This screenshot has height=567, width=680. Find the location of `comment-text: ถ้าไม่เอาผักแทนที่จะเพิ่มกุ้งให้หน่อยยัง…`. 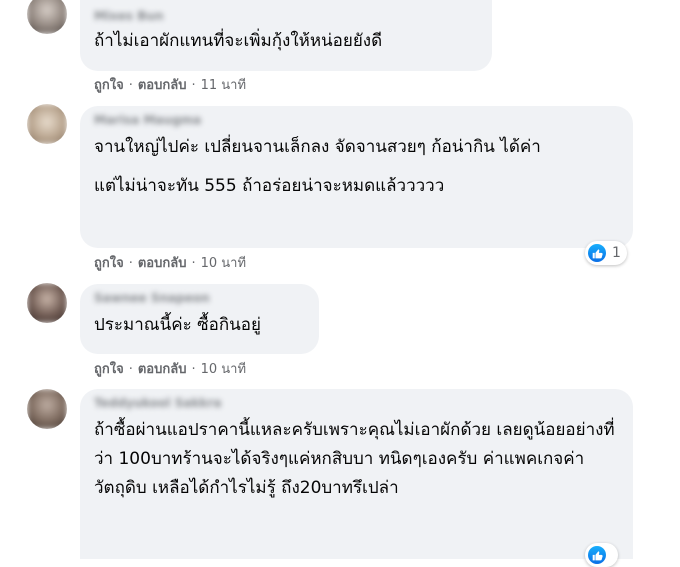

comment-text: ถ้าไม่เอาผักแทนที่จะเพิ่มกุ้งให้หน่อยยัง… is located at coordinates (238, 41).